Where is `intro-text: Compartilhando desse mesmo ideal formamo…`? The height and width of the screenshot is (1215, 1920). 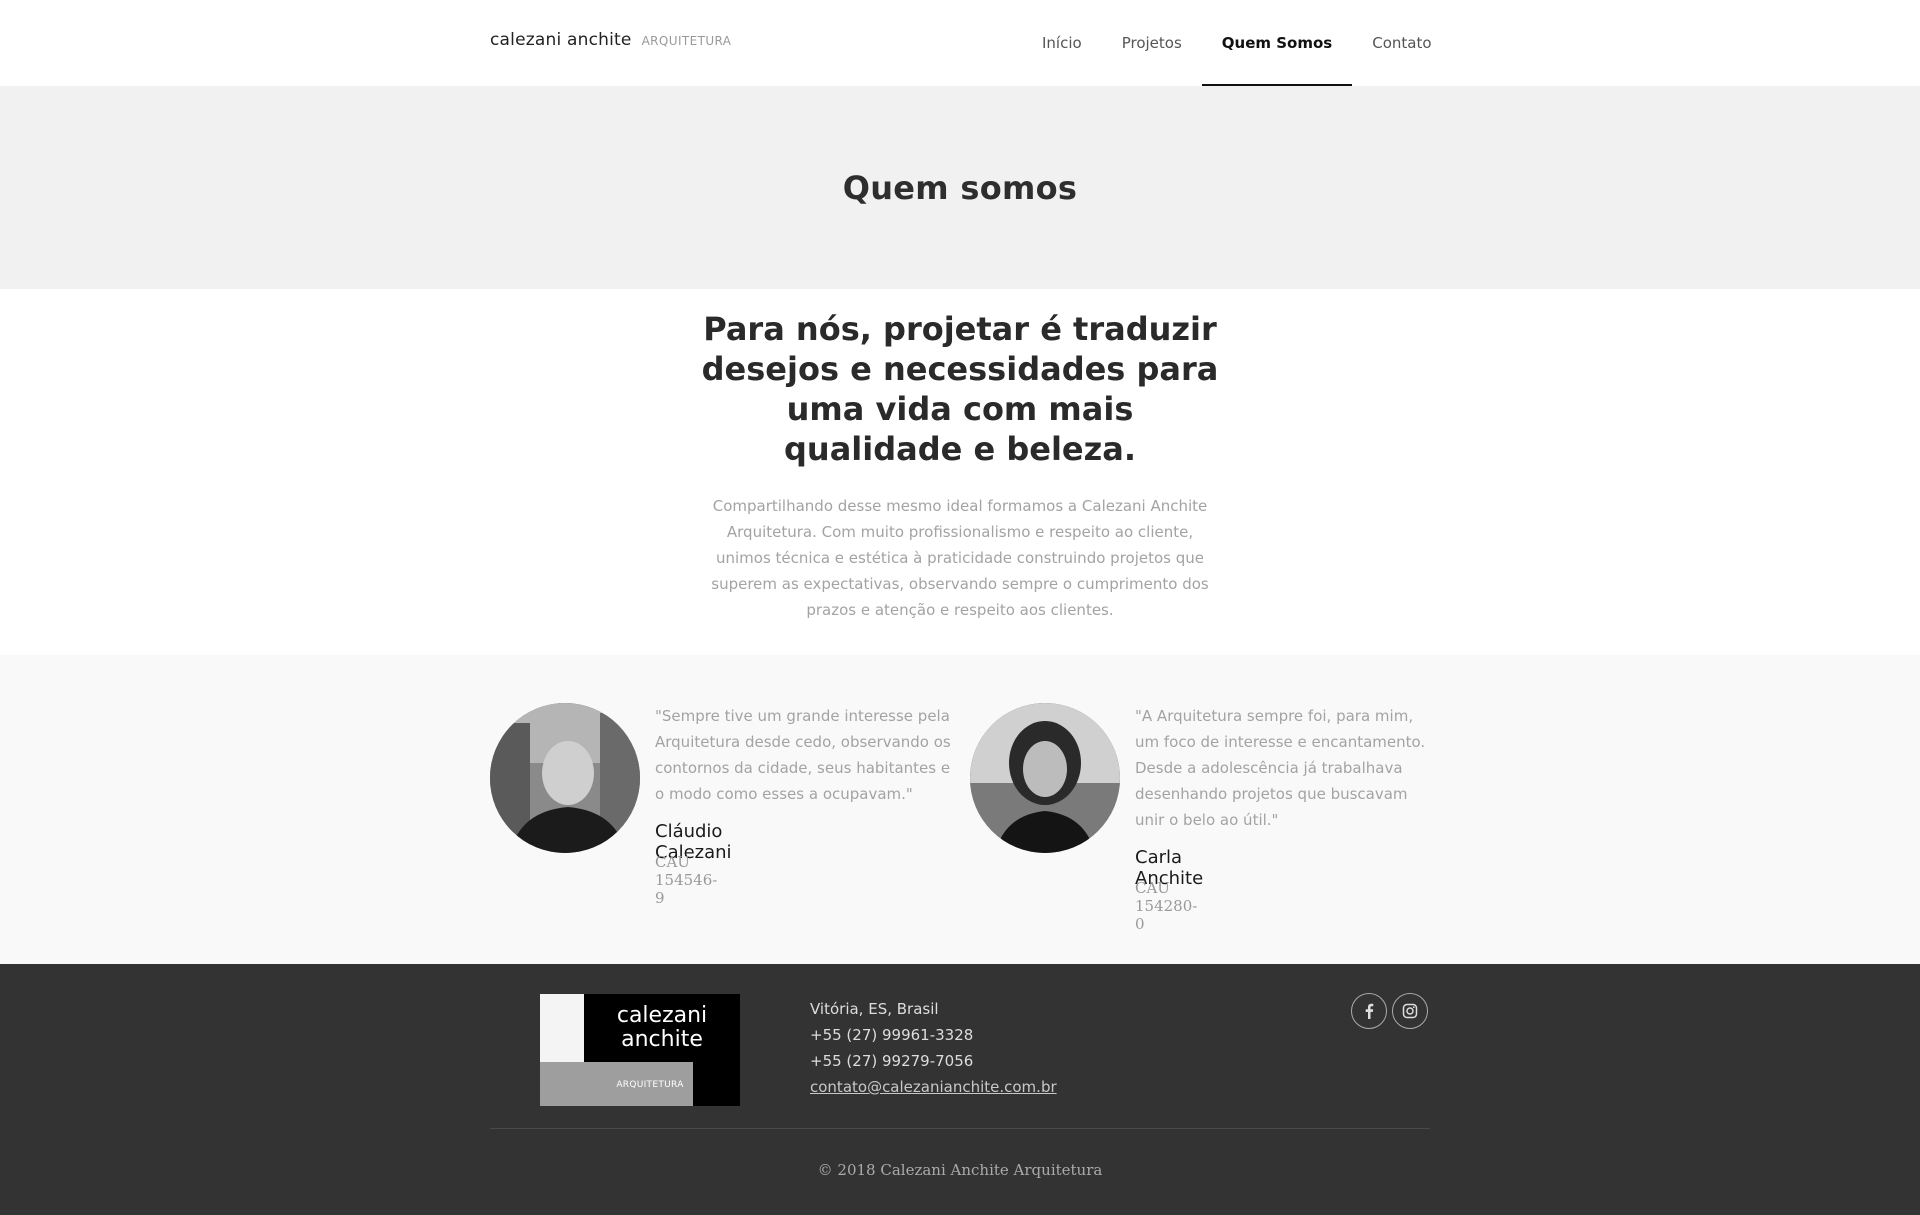 intro-text: Compartilhando desse mesmo ideal formamo… is located at coordinates (960, 558).